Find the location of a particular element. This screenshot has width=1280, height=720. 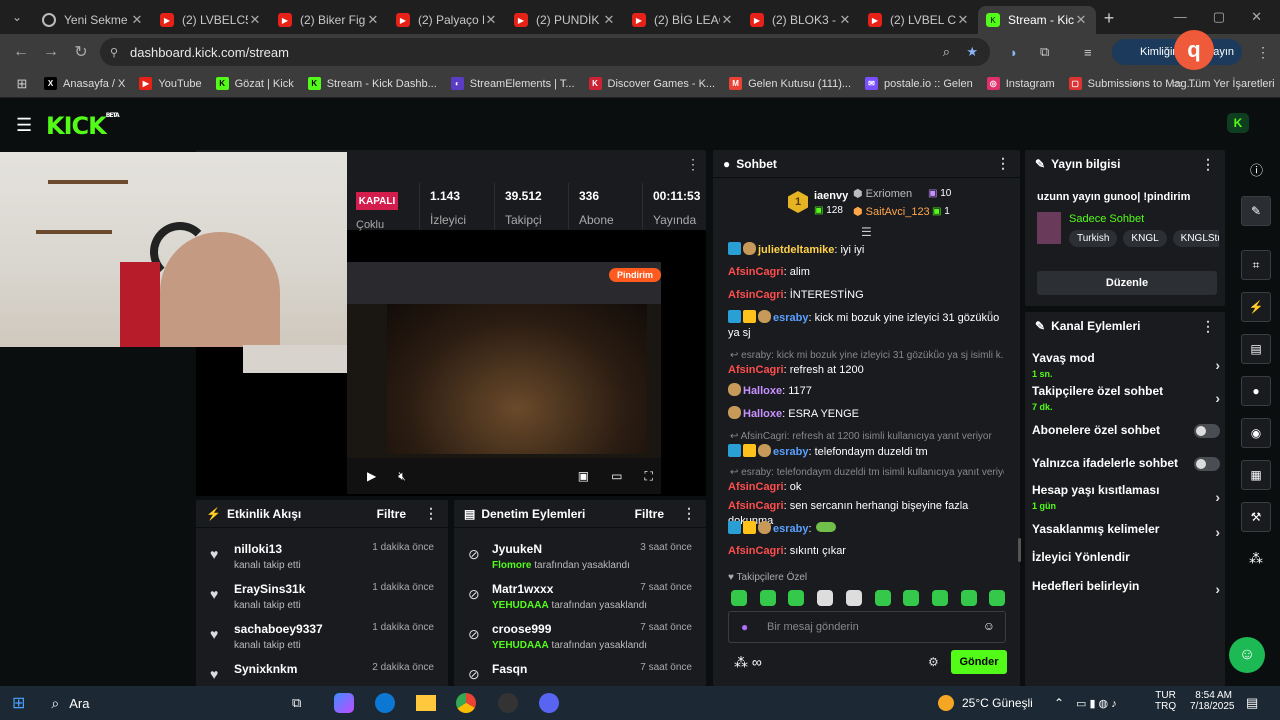

send-button: Gönder is located at coordinates (979, 662).